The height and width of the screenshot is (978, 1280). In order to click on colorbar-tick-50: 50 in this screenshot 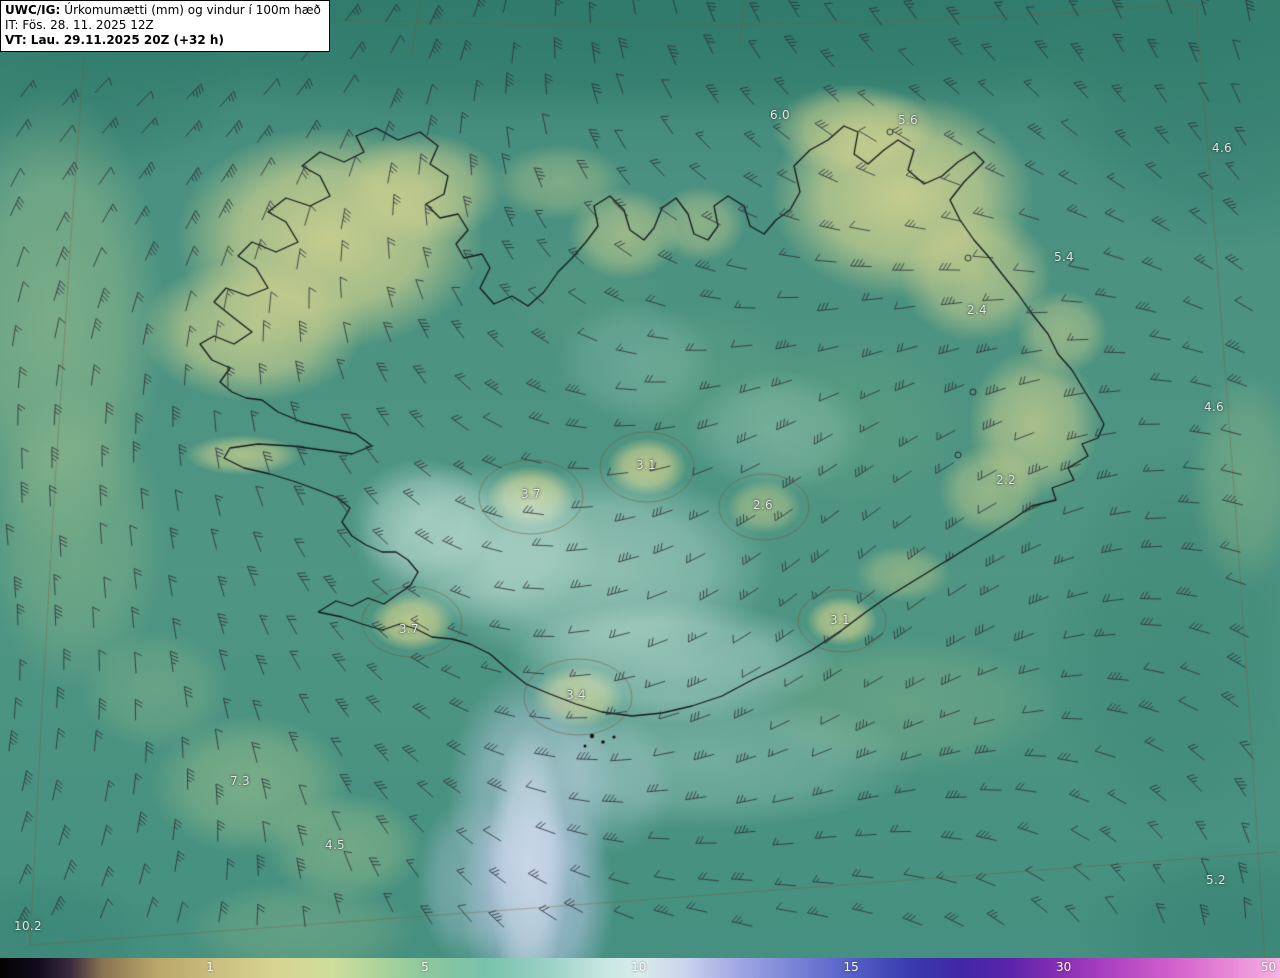, I will do `click(1268, 967)`.